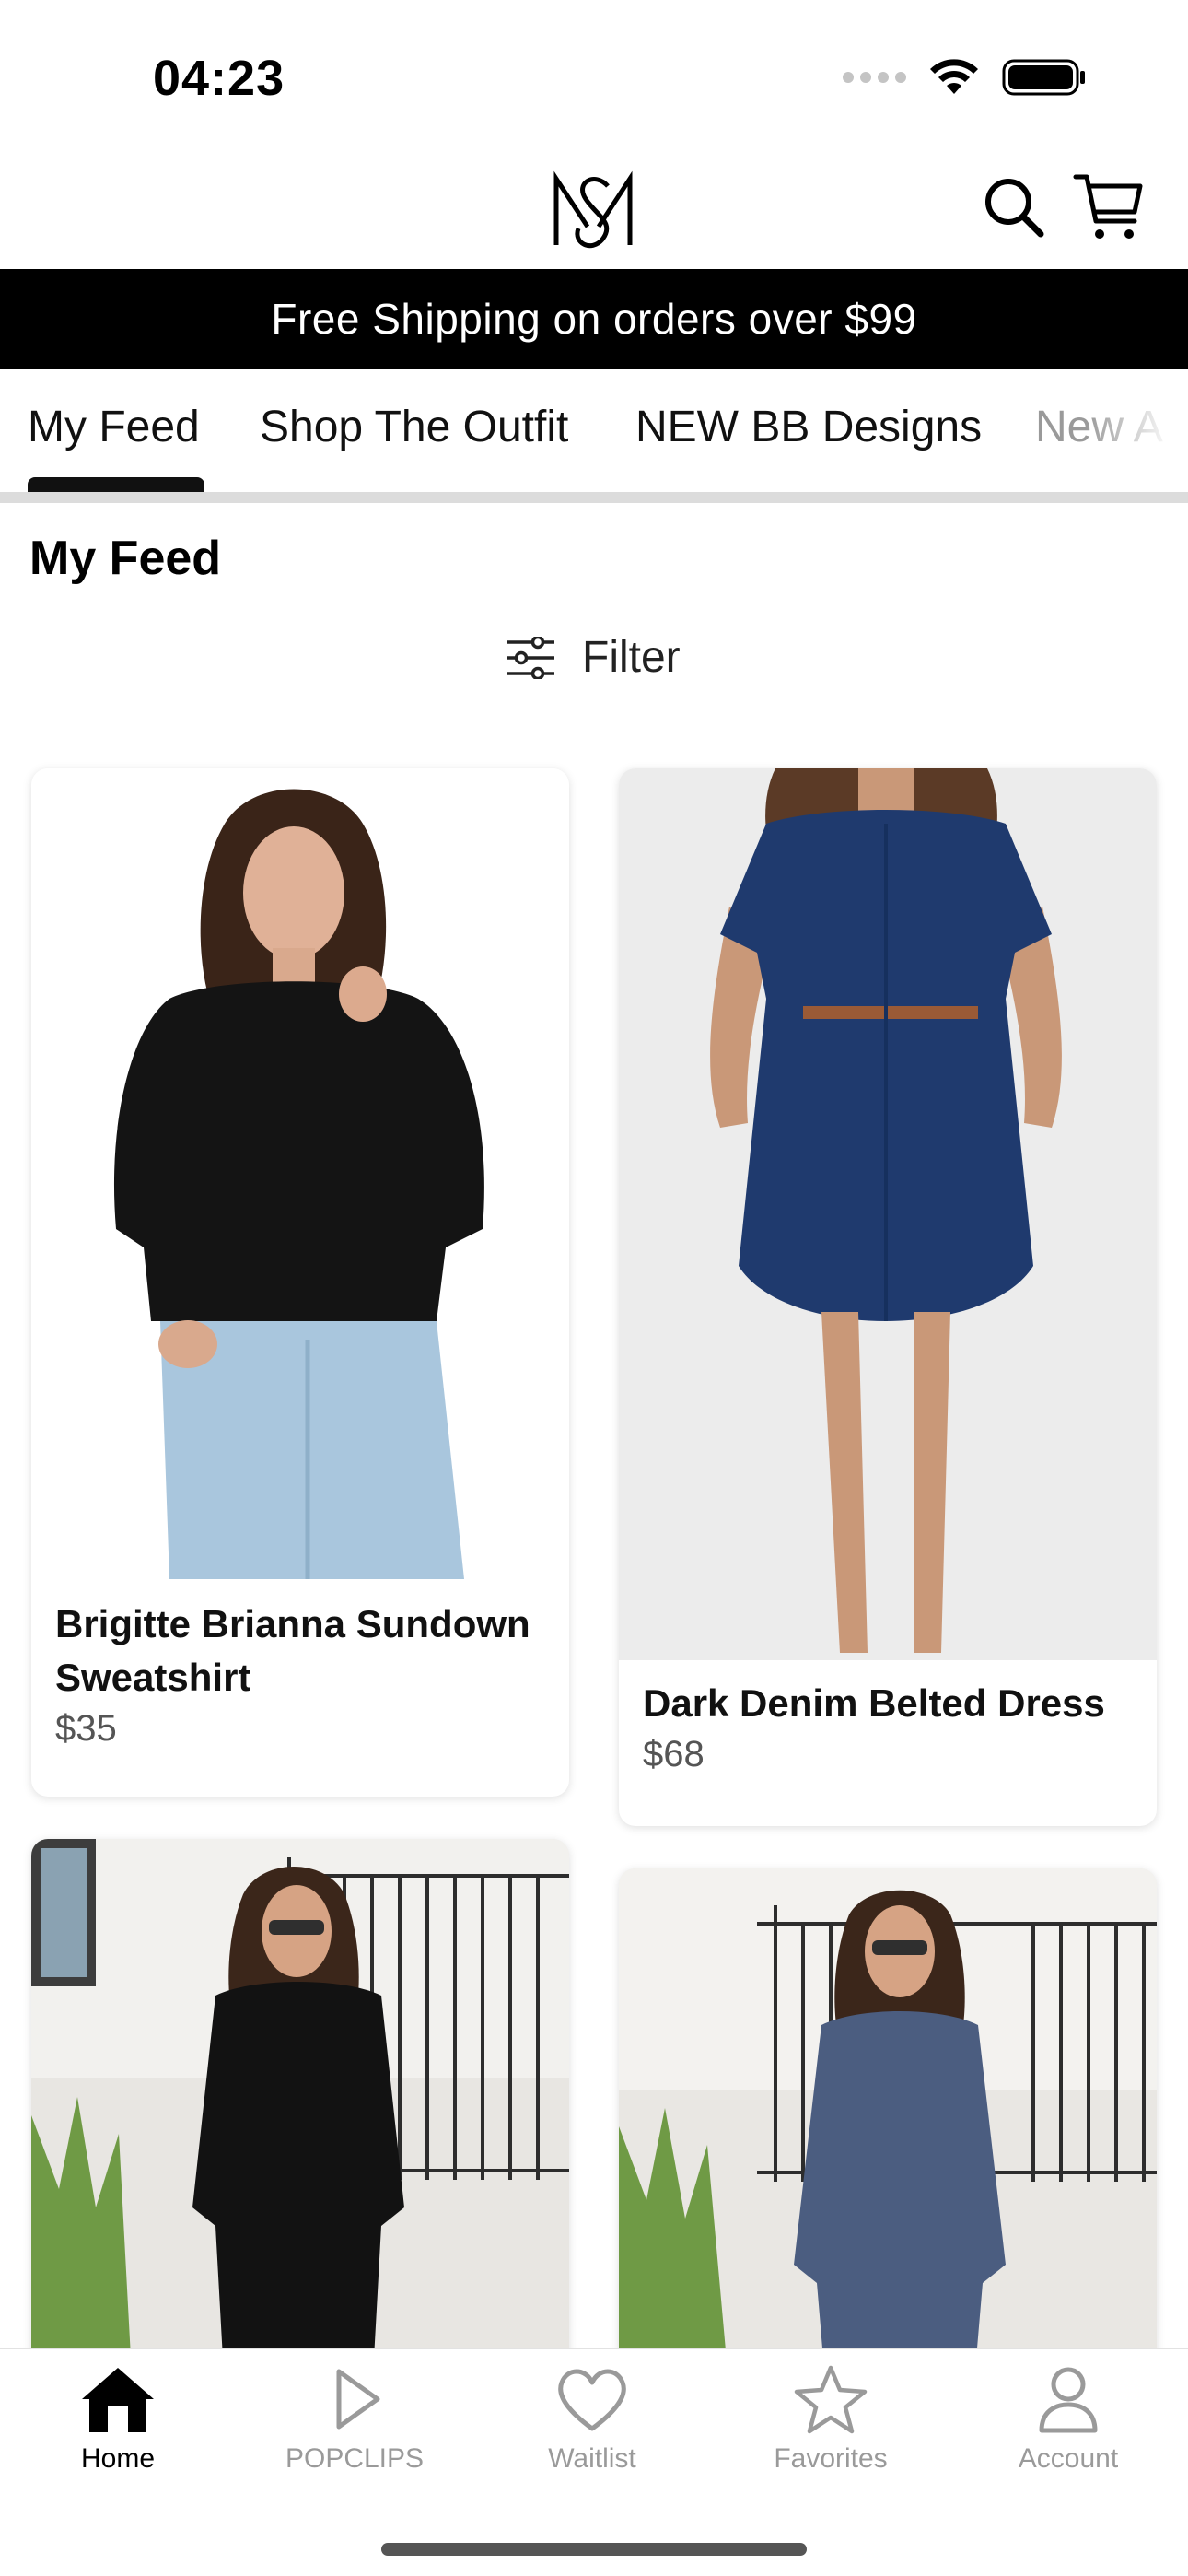  I want to click on promo-banner-text: Free Shipping on orders over $99, so click(594, 319).